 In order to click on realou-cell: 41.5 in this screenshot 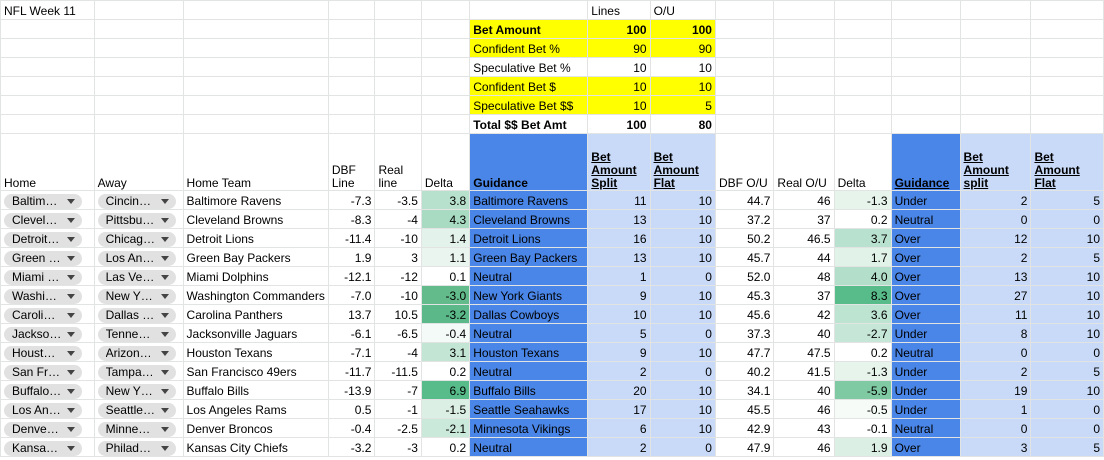, I will do `click(804, 371)`.